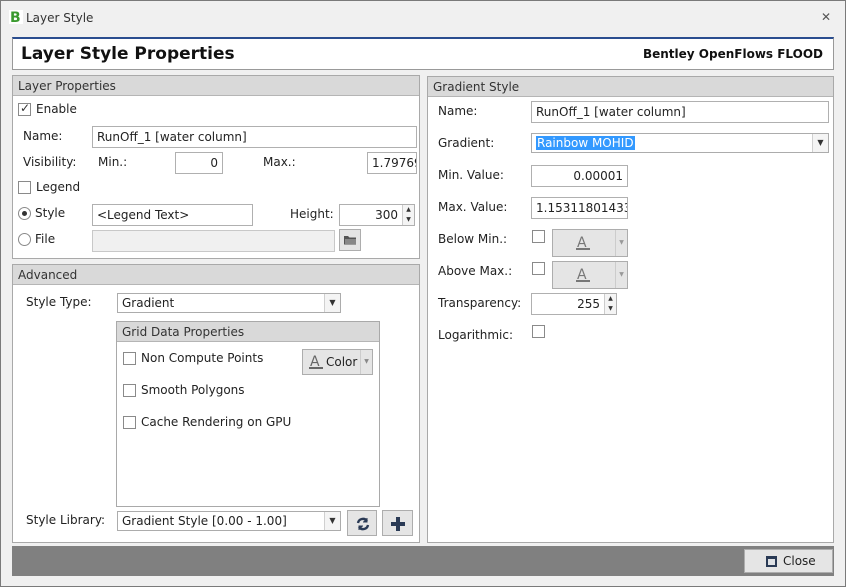 The image size is (846, 587). I want to click on above-max-label: Above Max.:, so click(475, 271).